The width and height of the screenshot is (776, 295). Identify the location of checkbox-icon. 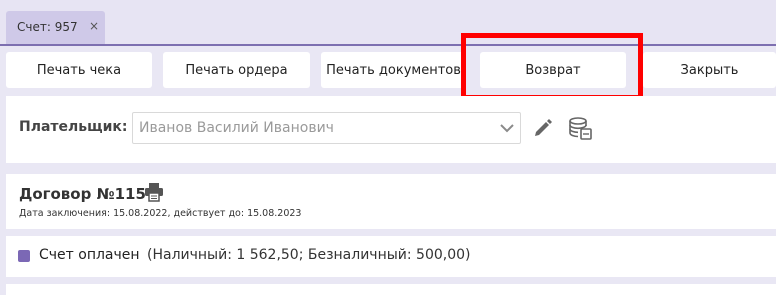
(24, 256).